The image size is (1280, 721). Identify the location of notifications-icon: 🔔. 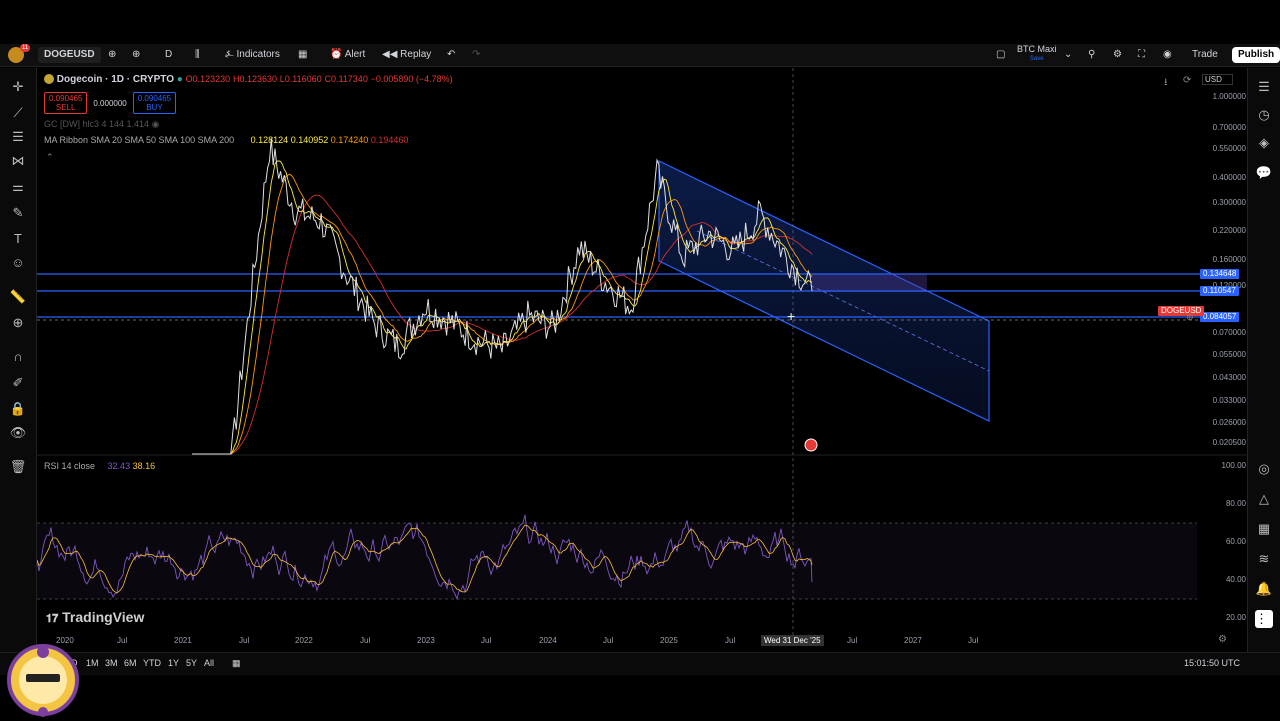
(1264, 589).